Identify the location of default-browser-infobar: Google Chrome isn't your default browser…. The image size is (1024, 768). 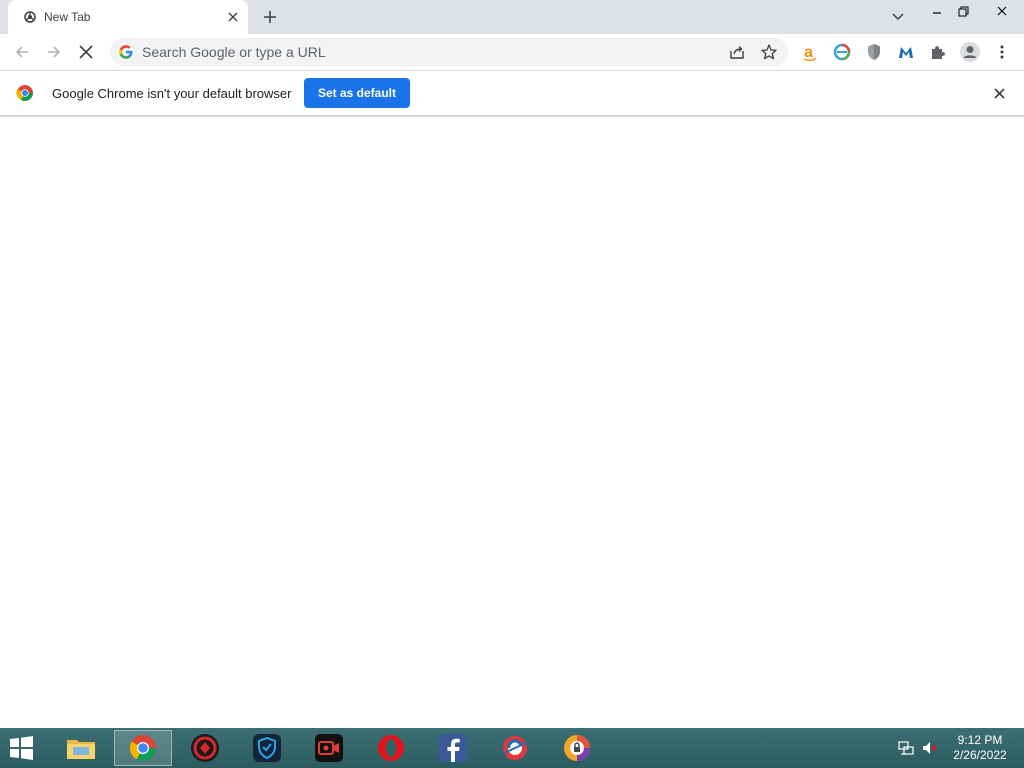
(512, 93).